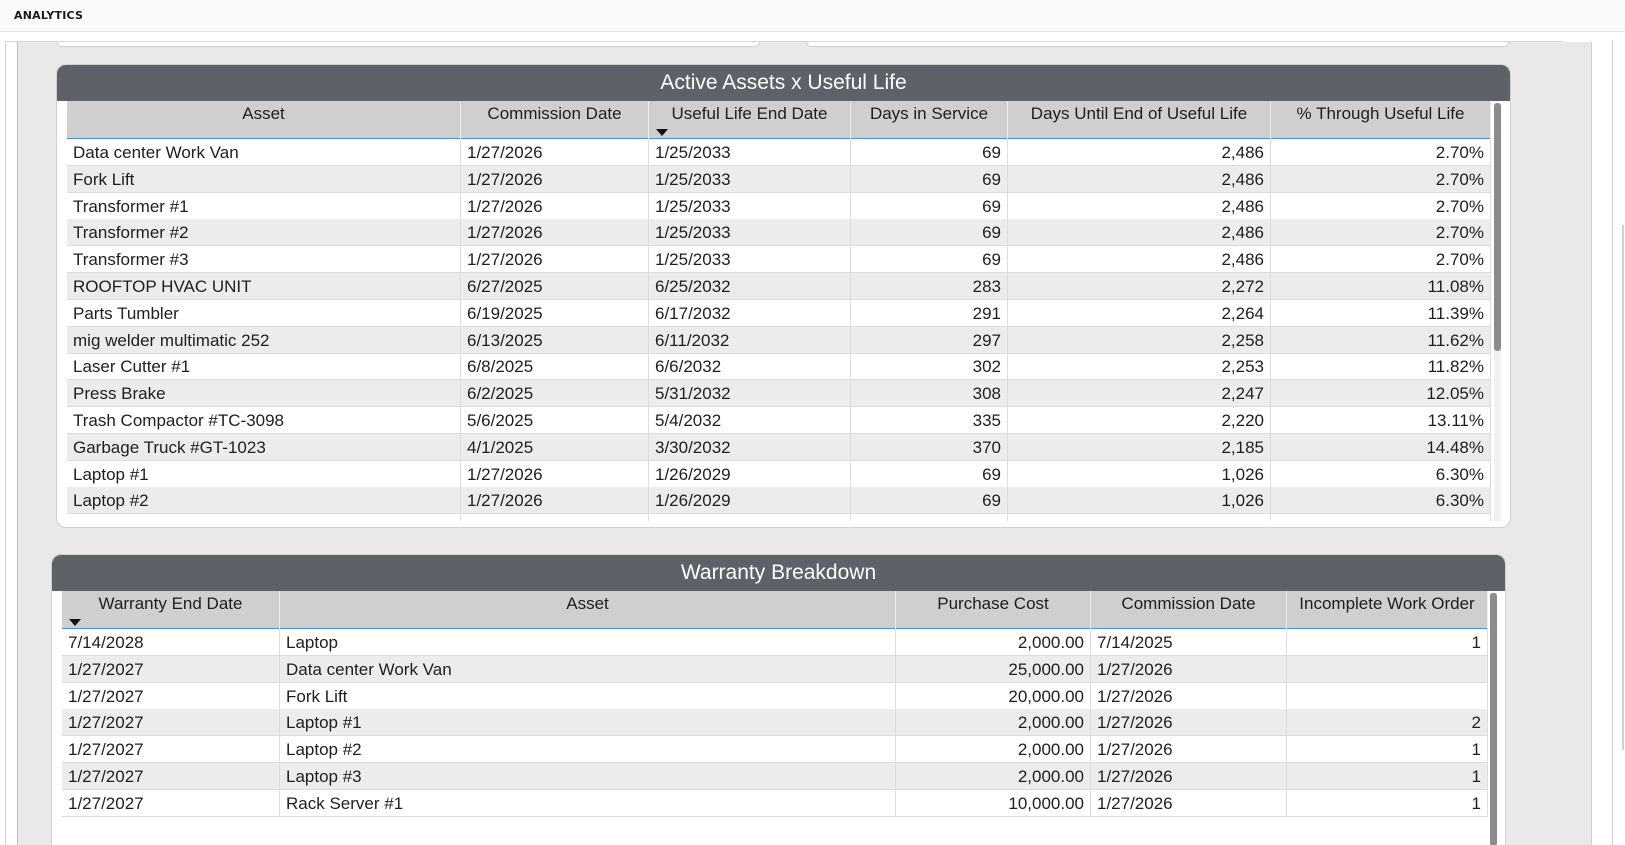  Describe the element at coordinates (1381, 394) in the screenshot. I see `table-cell: 12.05%` at that location.